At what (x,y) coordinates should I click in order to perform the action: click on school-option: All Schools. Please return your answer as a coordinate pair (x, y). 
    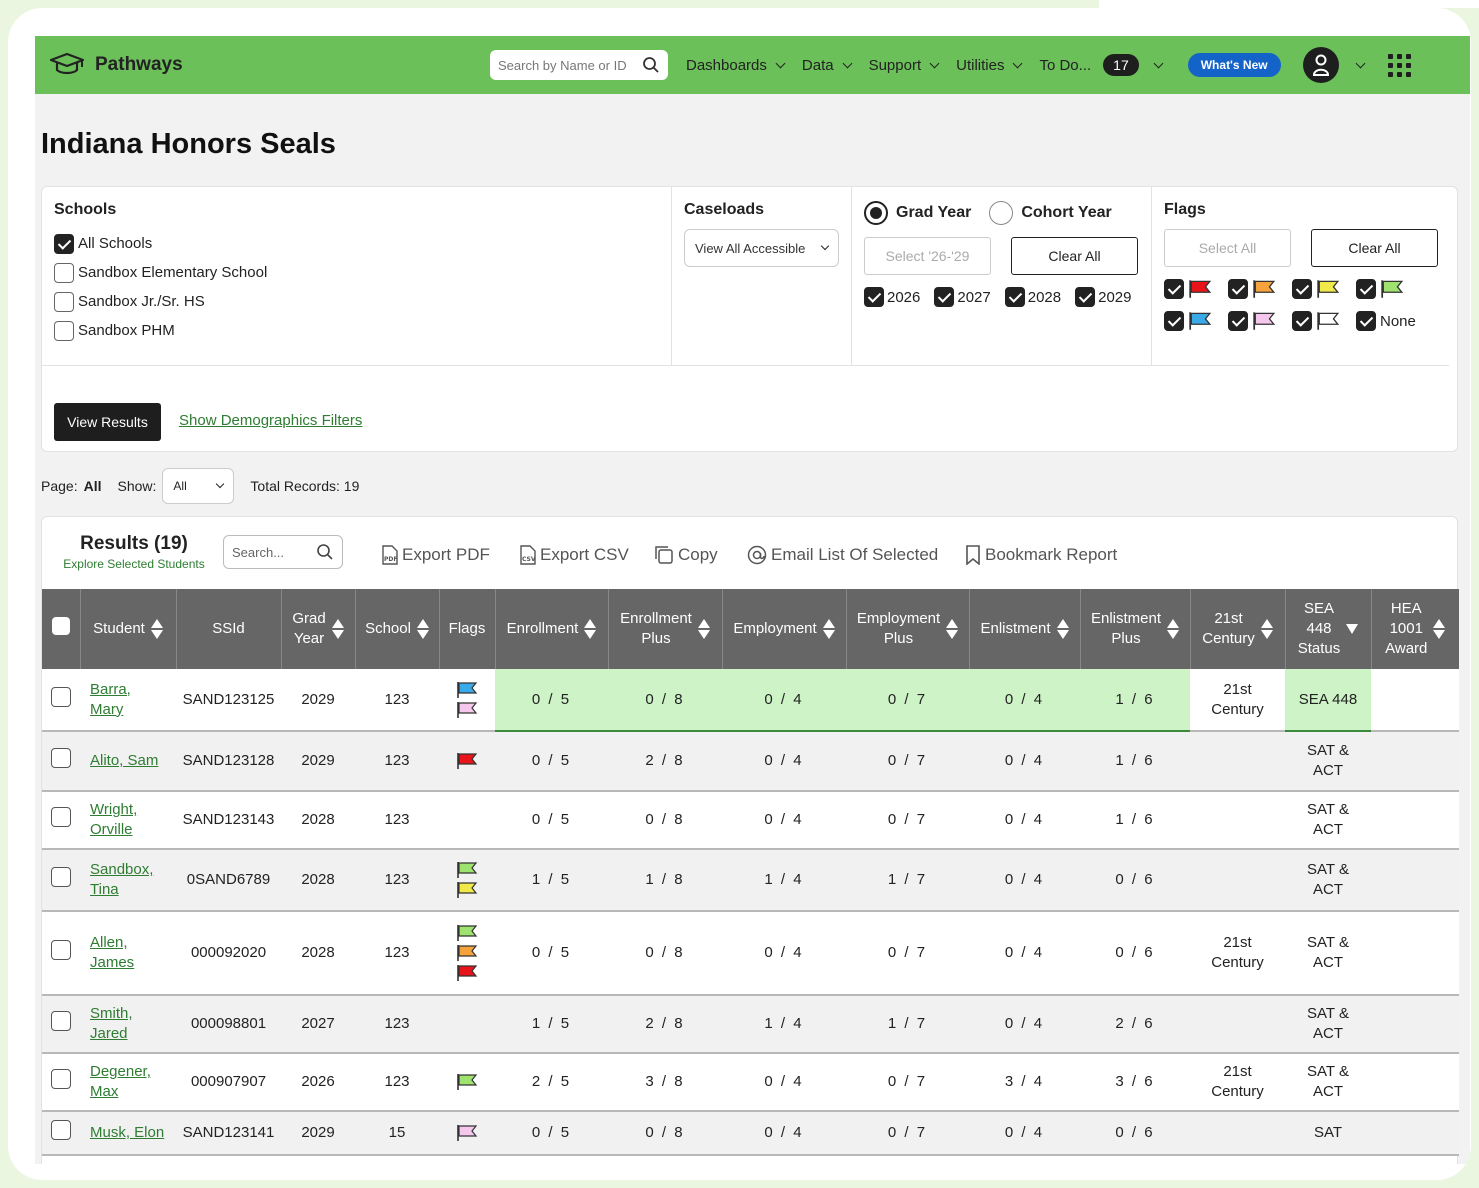
    Looking at the image, I should click on (362, 243).